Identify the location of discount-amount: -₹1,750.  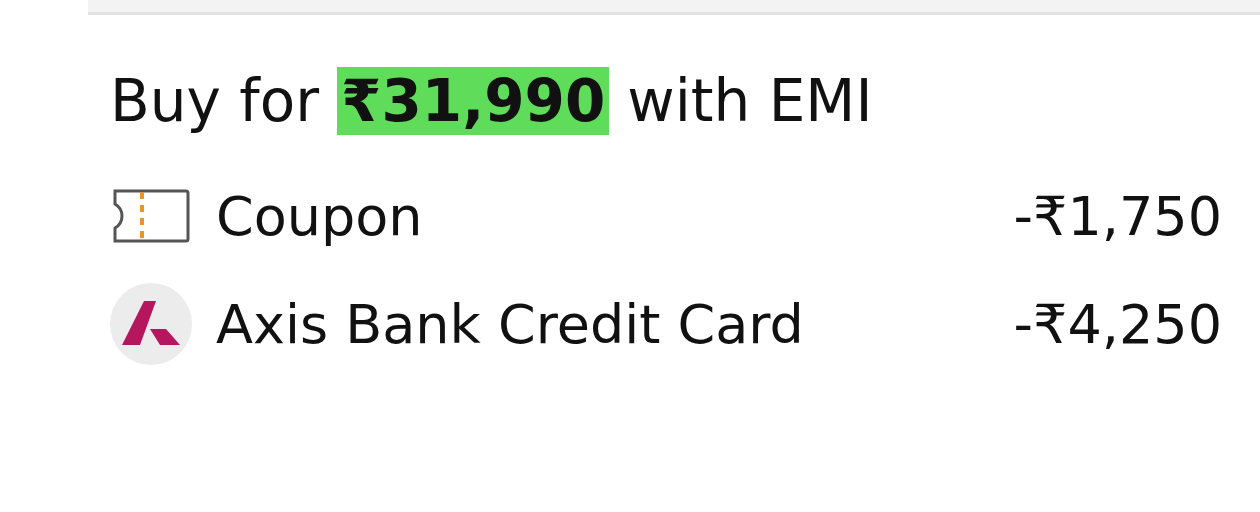
(1117, 216).